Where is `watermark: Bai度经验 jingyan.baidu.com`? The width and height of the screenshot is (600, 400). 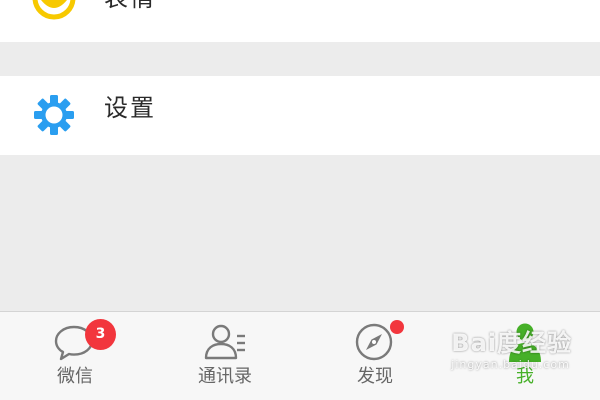 watermark: Bai度经验 jingyan.baidu.com is located at coordinates (511, 350).